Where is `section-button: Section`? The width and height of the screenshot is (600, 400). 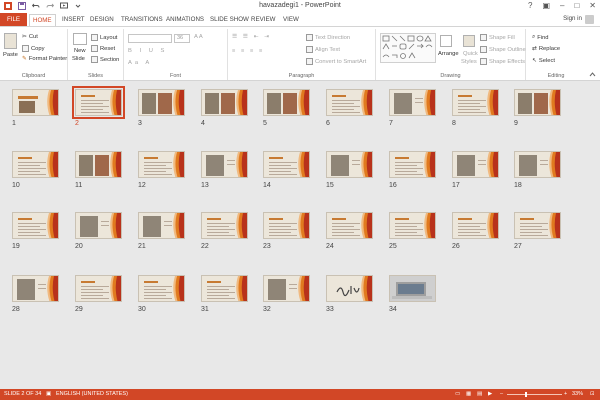 section-button: Section is located at coordinates (105, 59).